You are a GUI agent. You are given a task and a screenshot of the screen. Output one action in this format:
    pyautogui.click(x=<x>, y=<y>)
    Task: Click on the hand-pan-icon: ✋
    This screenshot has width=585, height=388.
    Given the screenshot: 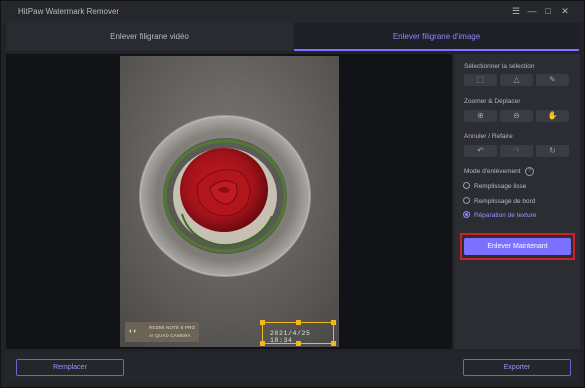 What is the action you would take?
    pyautogui.click(x=552, y=116)
    